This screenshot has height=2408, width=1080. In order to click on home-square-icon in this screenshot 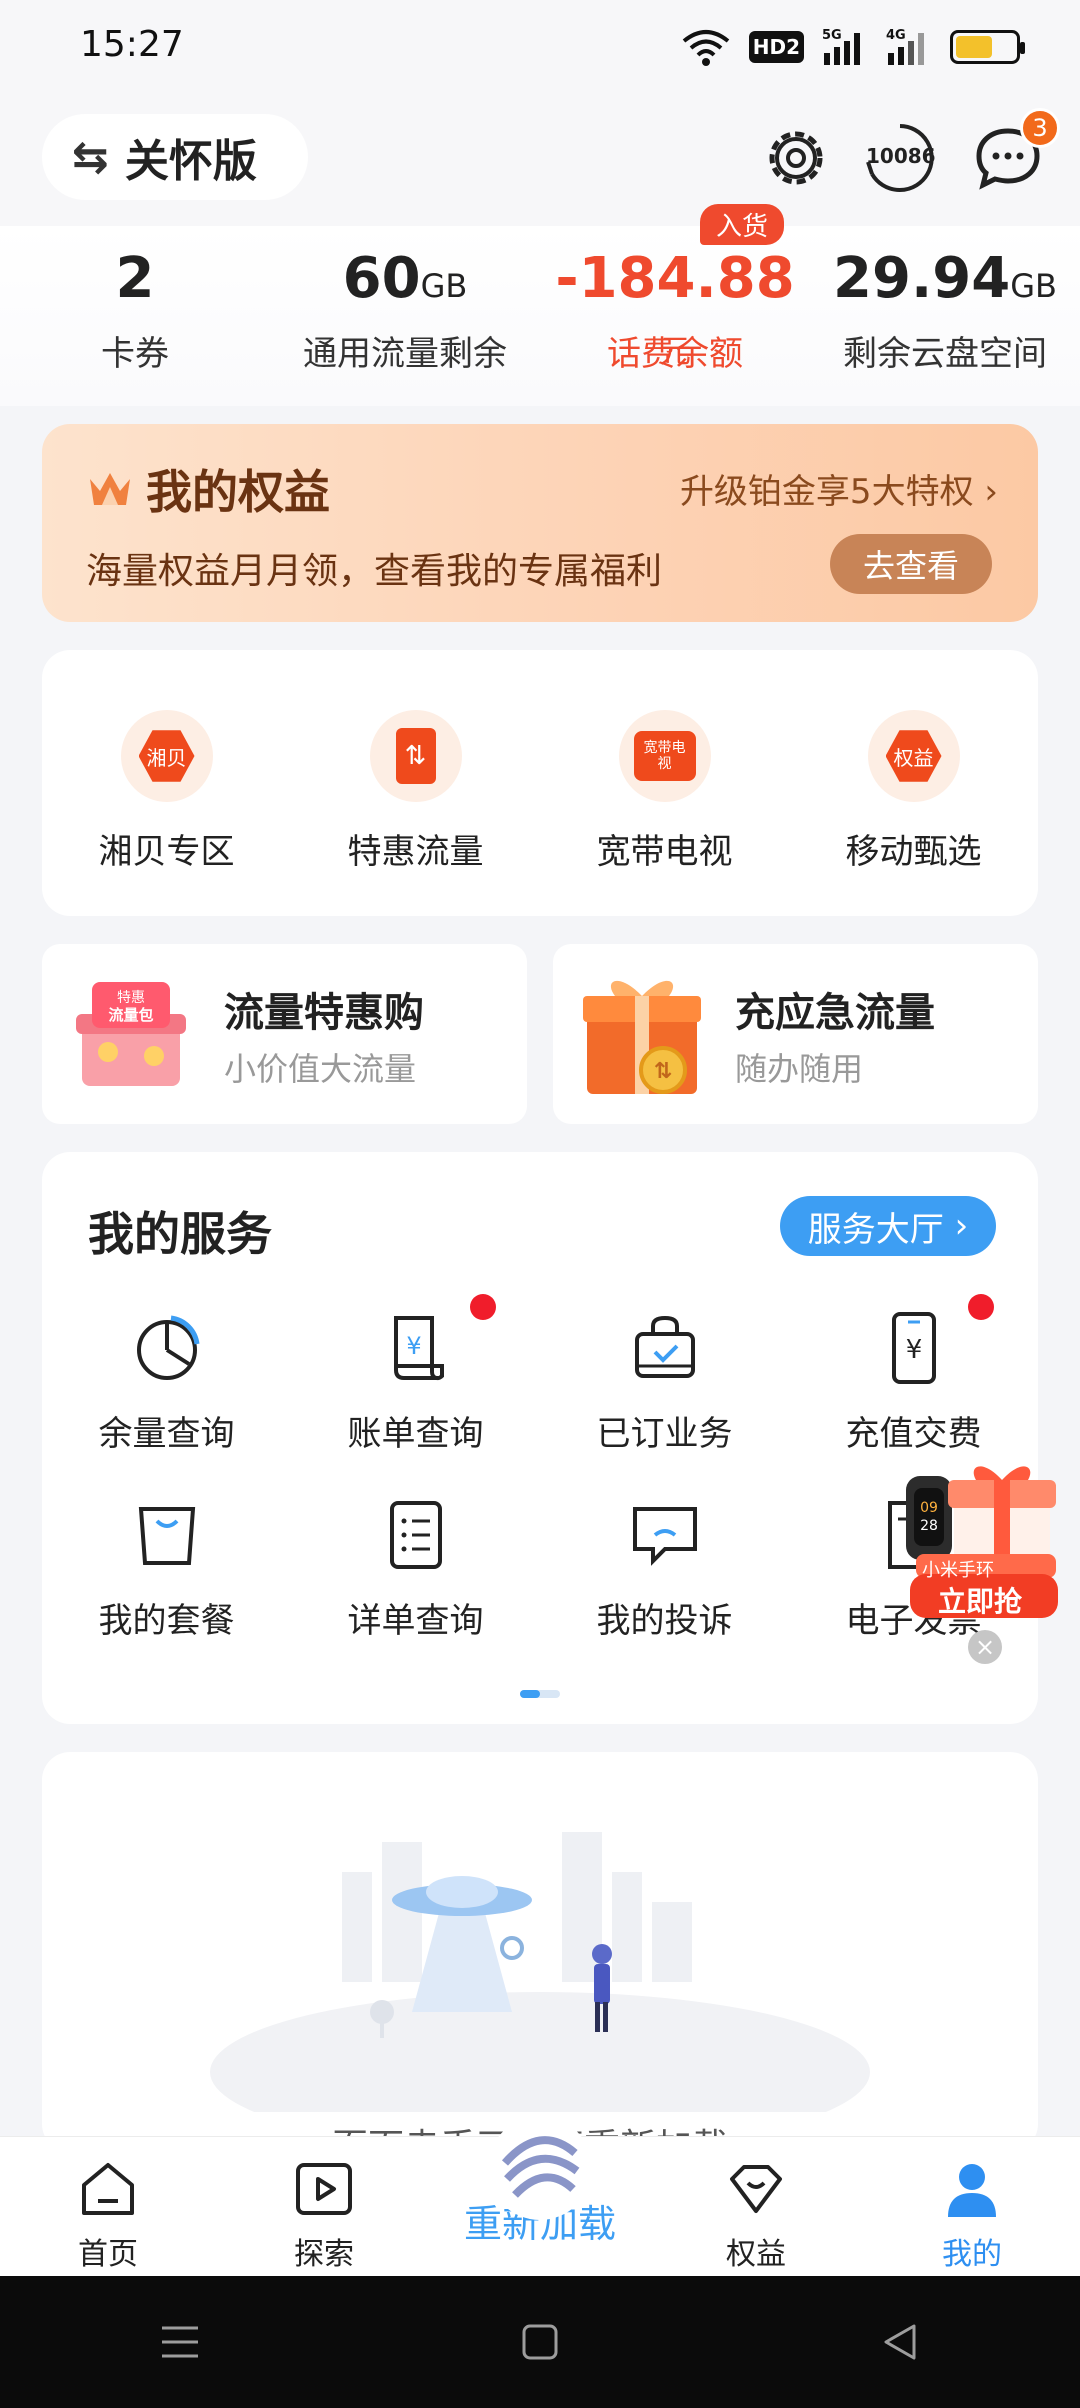, I will do `click(540, 2342)`.